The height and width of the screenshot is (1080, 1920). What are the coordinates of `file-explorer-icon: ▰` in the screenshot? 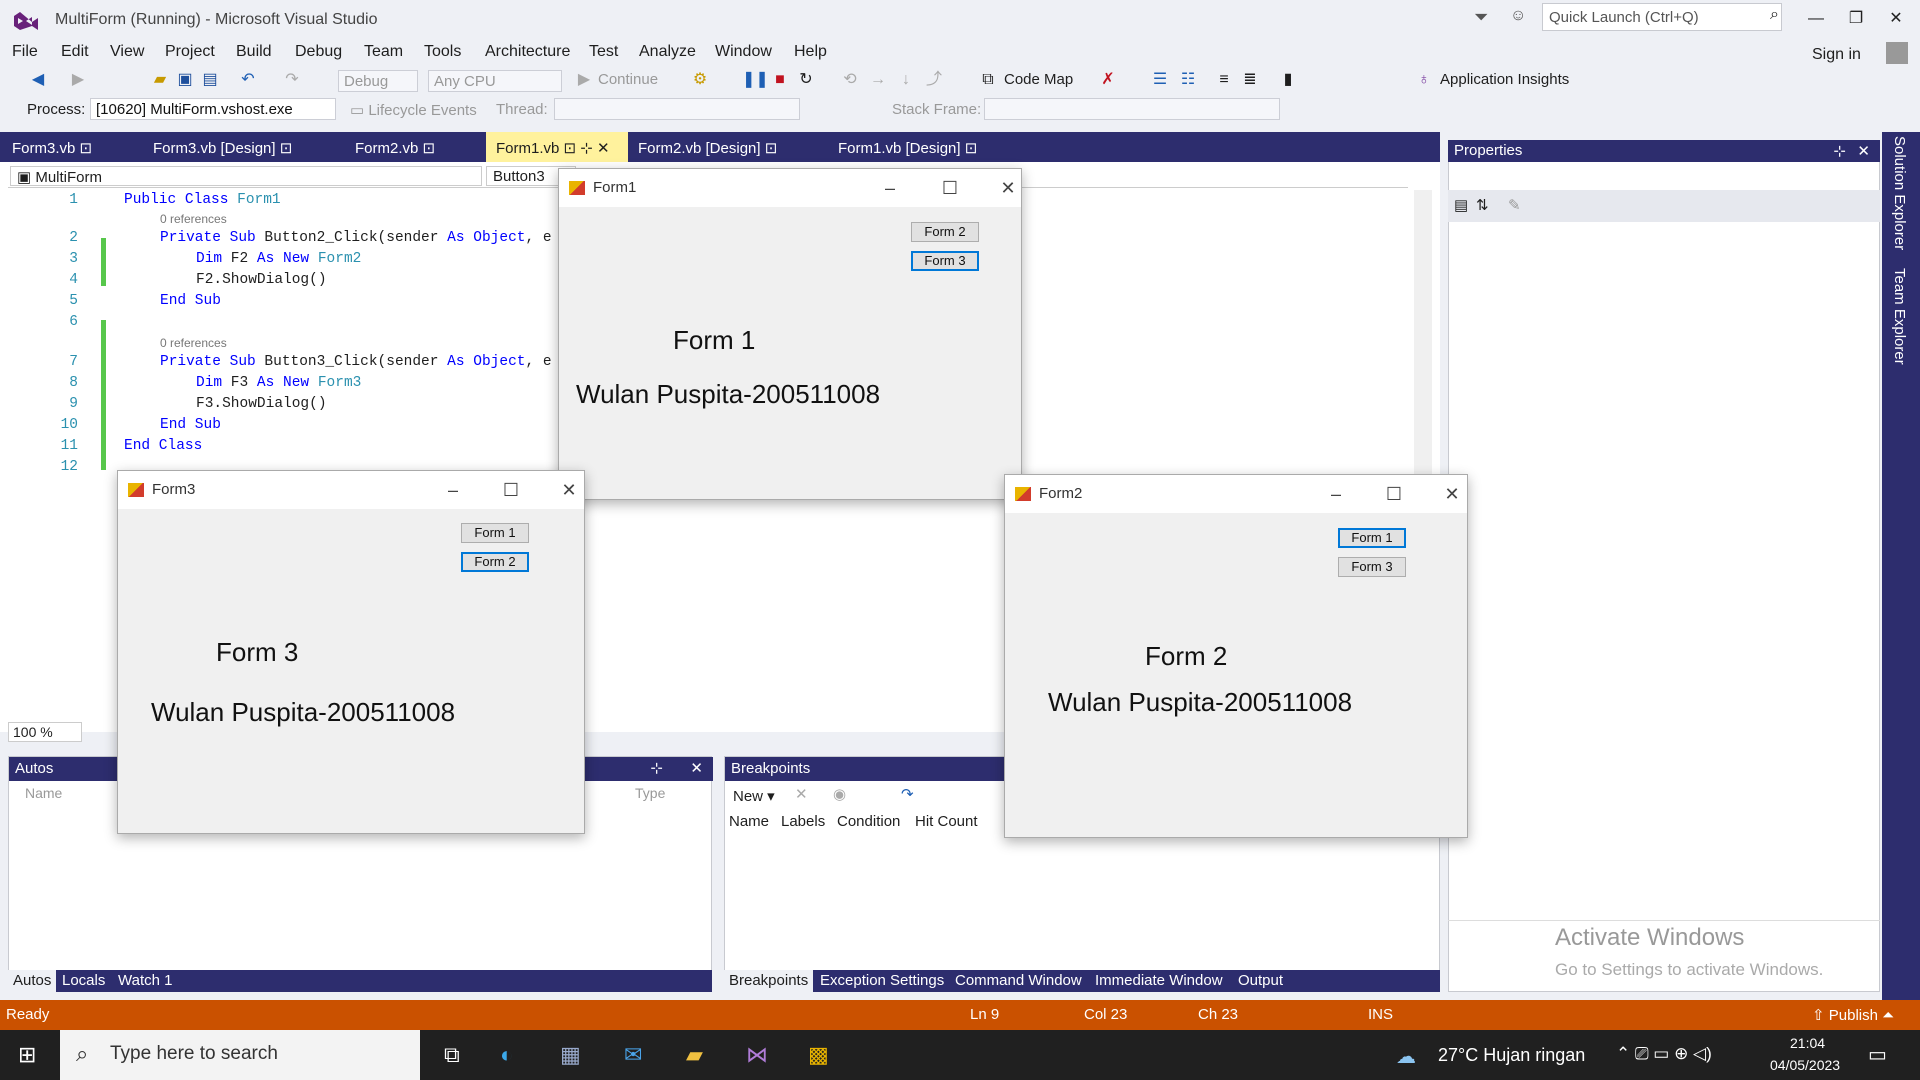 It's located at (694, 1055).